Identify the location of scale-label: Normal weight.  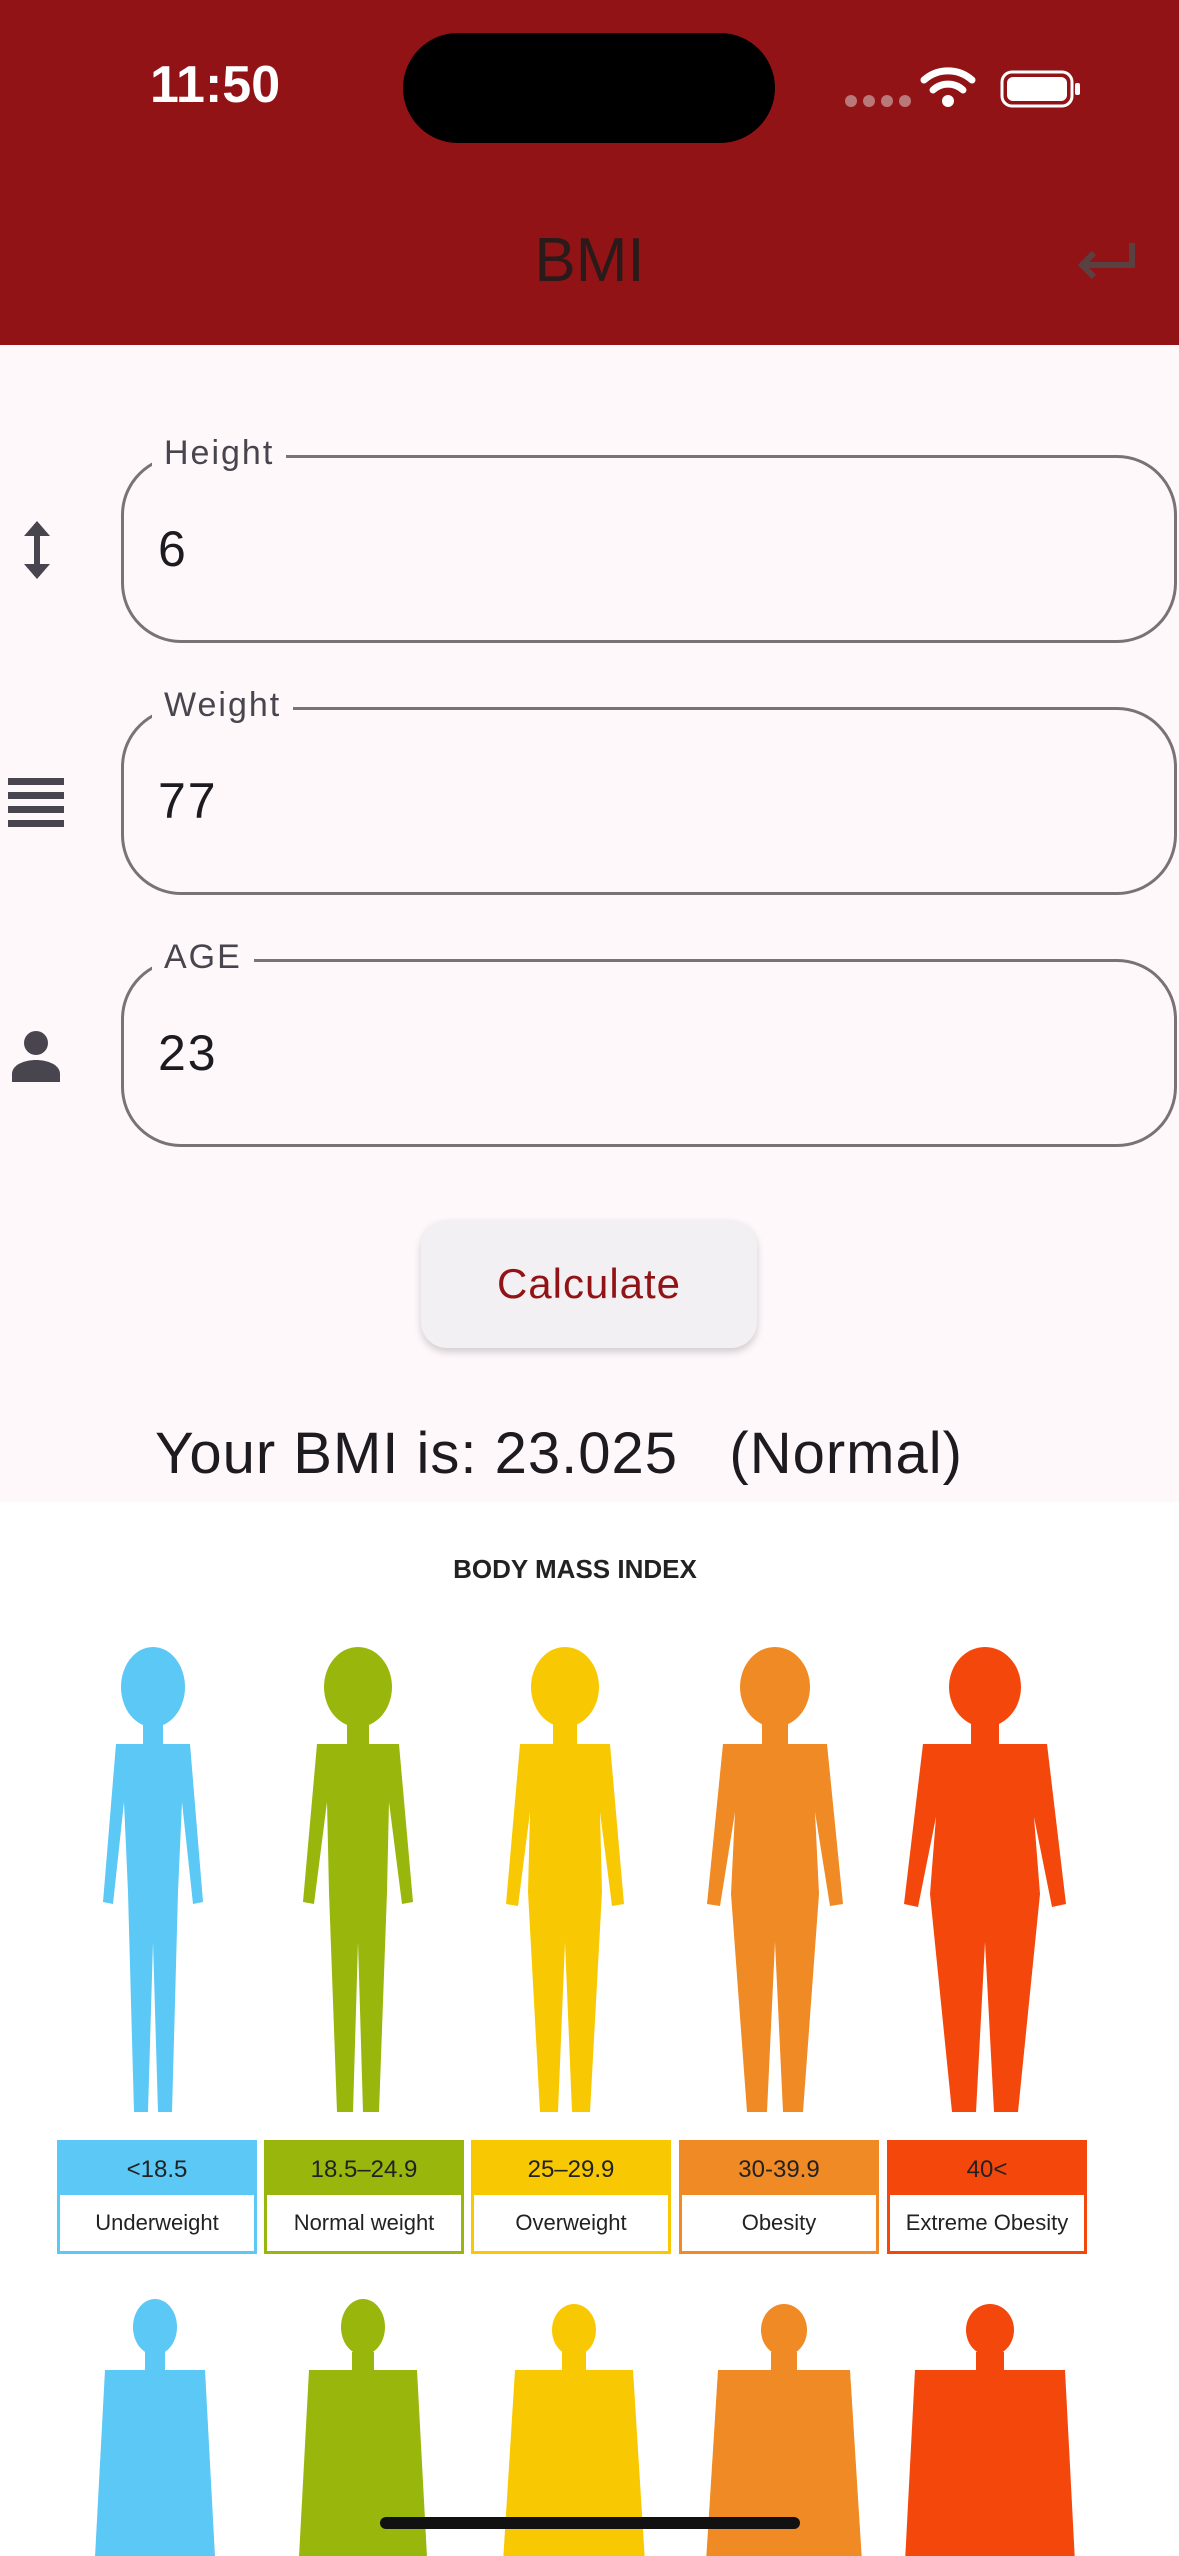
(364, 2223).